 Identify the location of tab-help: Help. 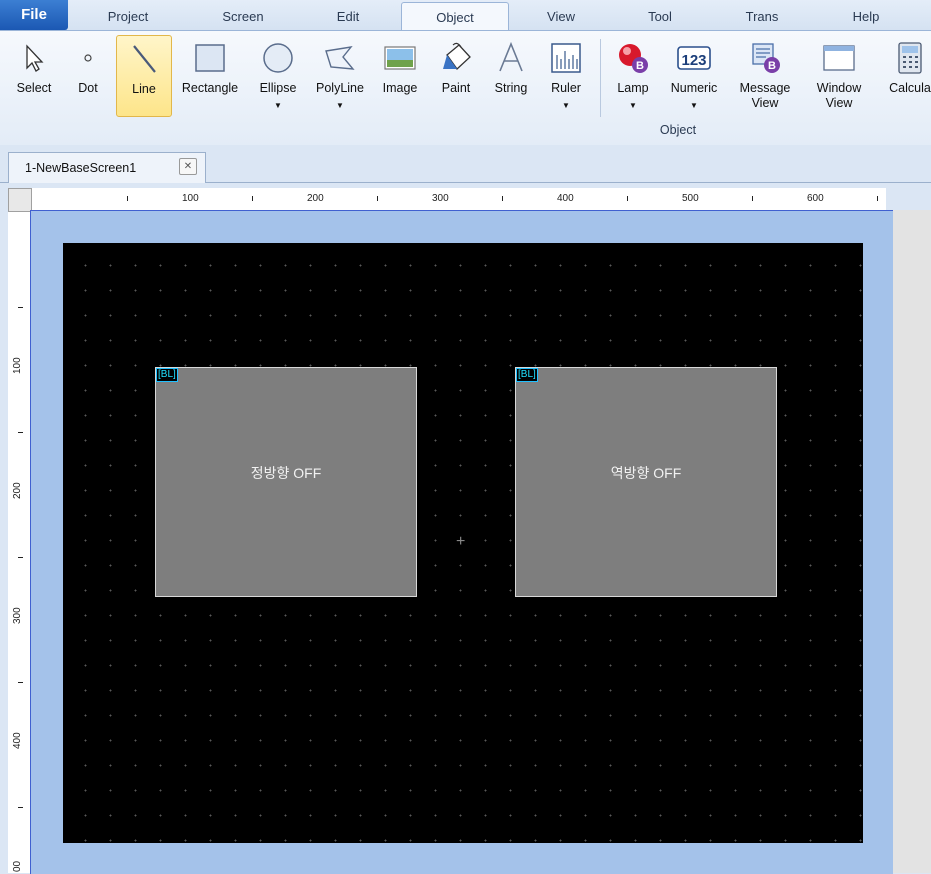
(866, 16).